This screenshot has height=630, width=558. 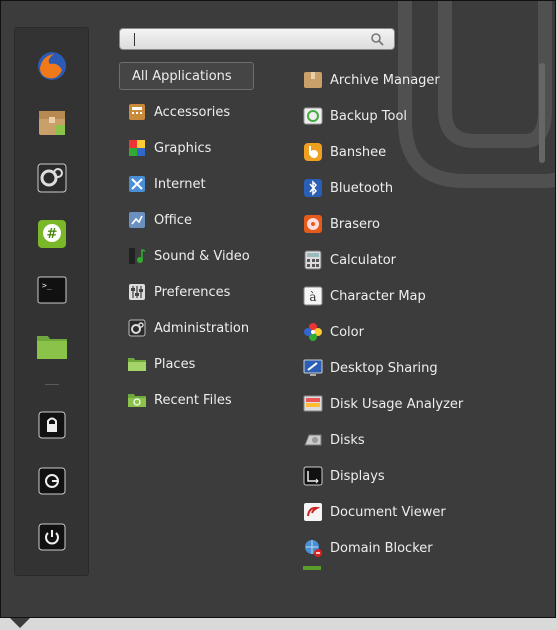 I want to click on category-preferences: Preferences, so click(x=209, y=292).